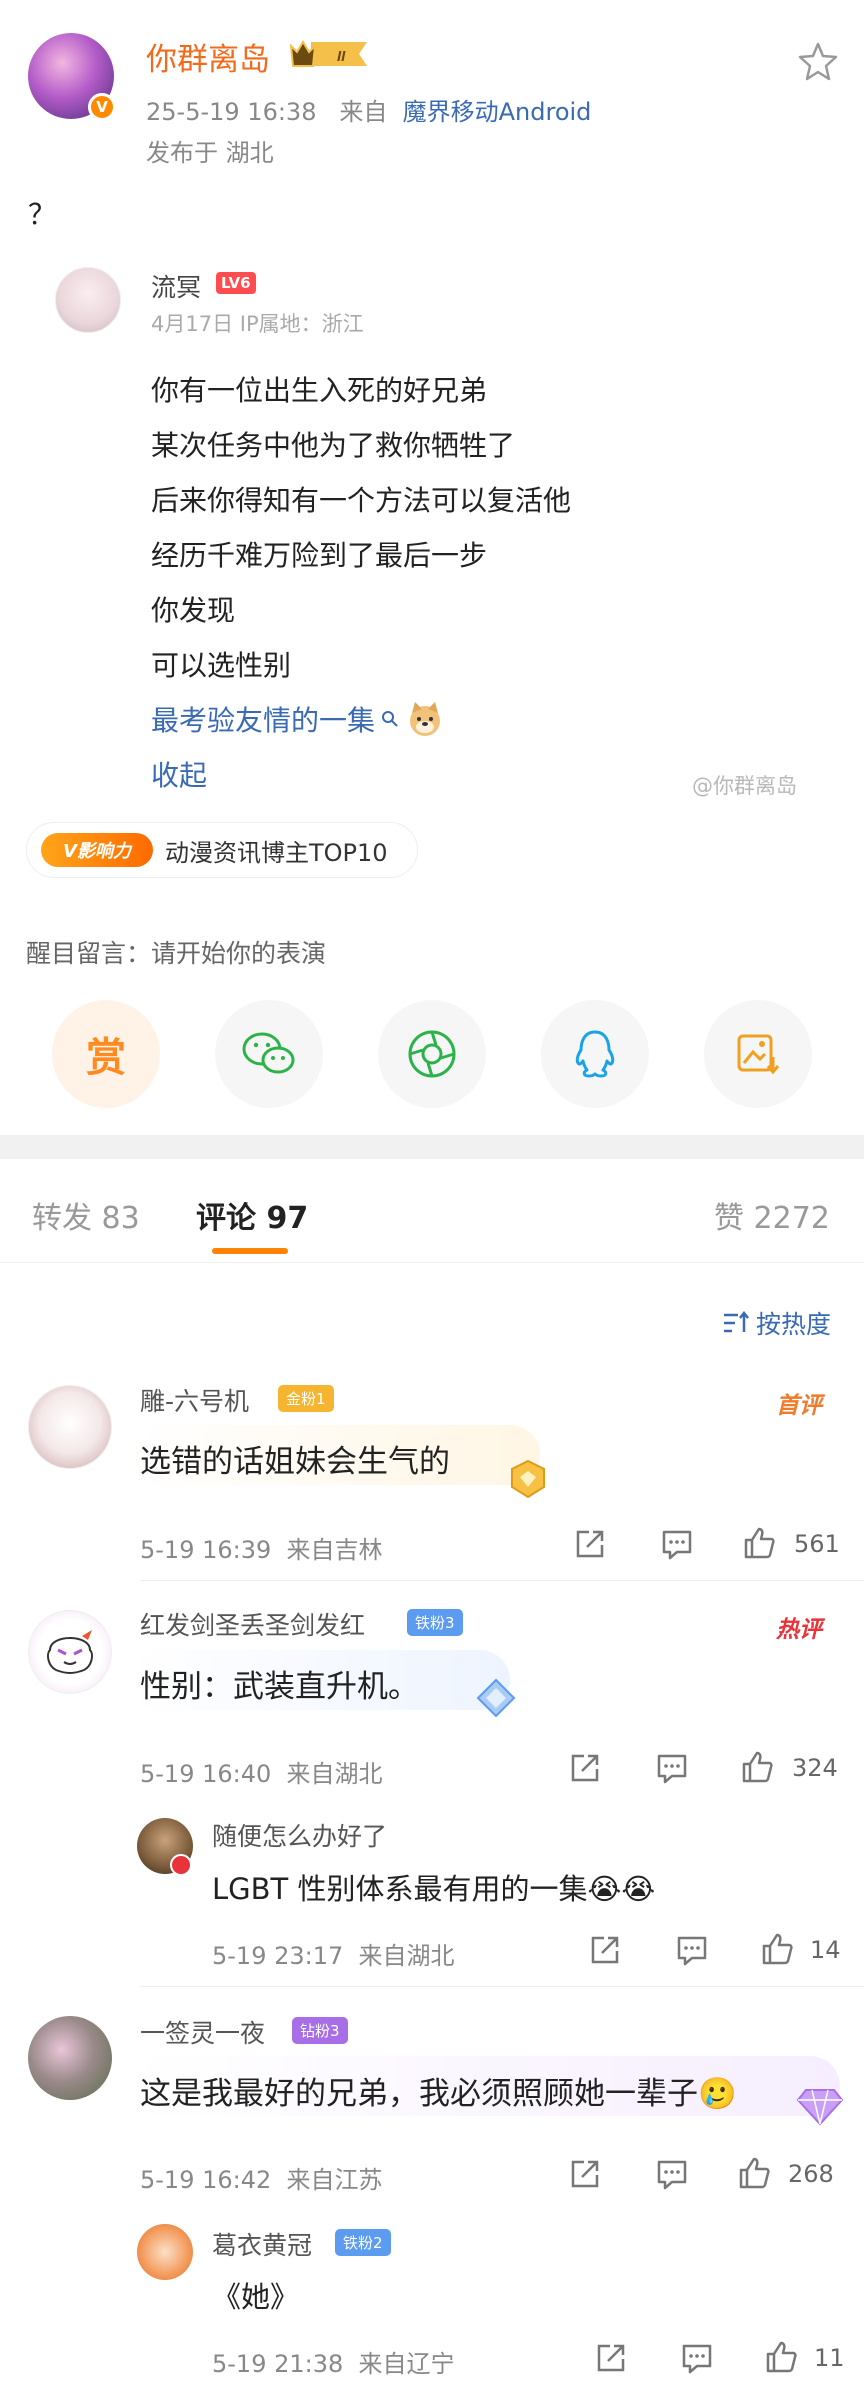 The height and width of the screenshot is (2390, 864). What do you see at coordinates (425, 719) in the screenshot?
I see `doge-emoji-icon` at bounding box center [425, 719].